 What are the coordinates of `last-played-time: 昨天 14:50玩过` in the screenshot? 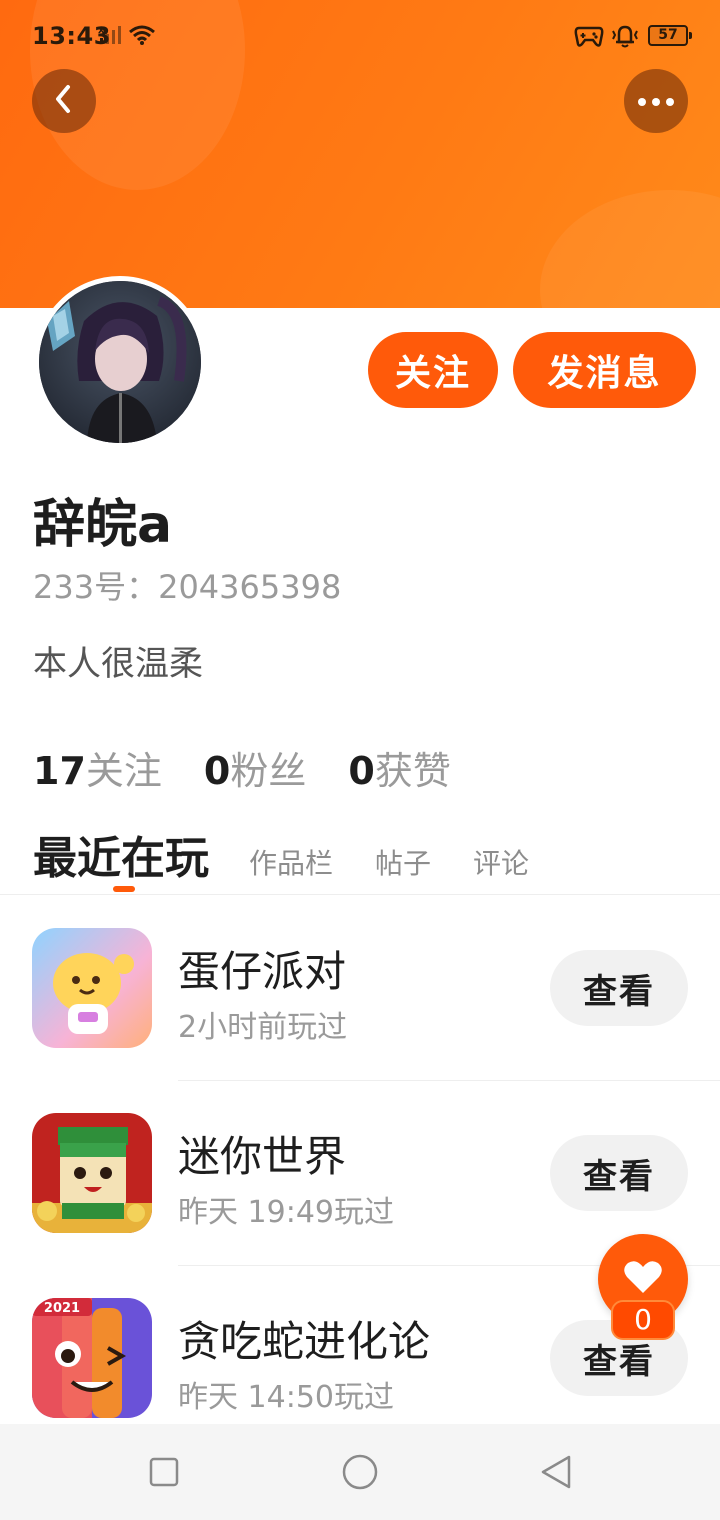 It's located at (286, 1397).